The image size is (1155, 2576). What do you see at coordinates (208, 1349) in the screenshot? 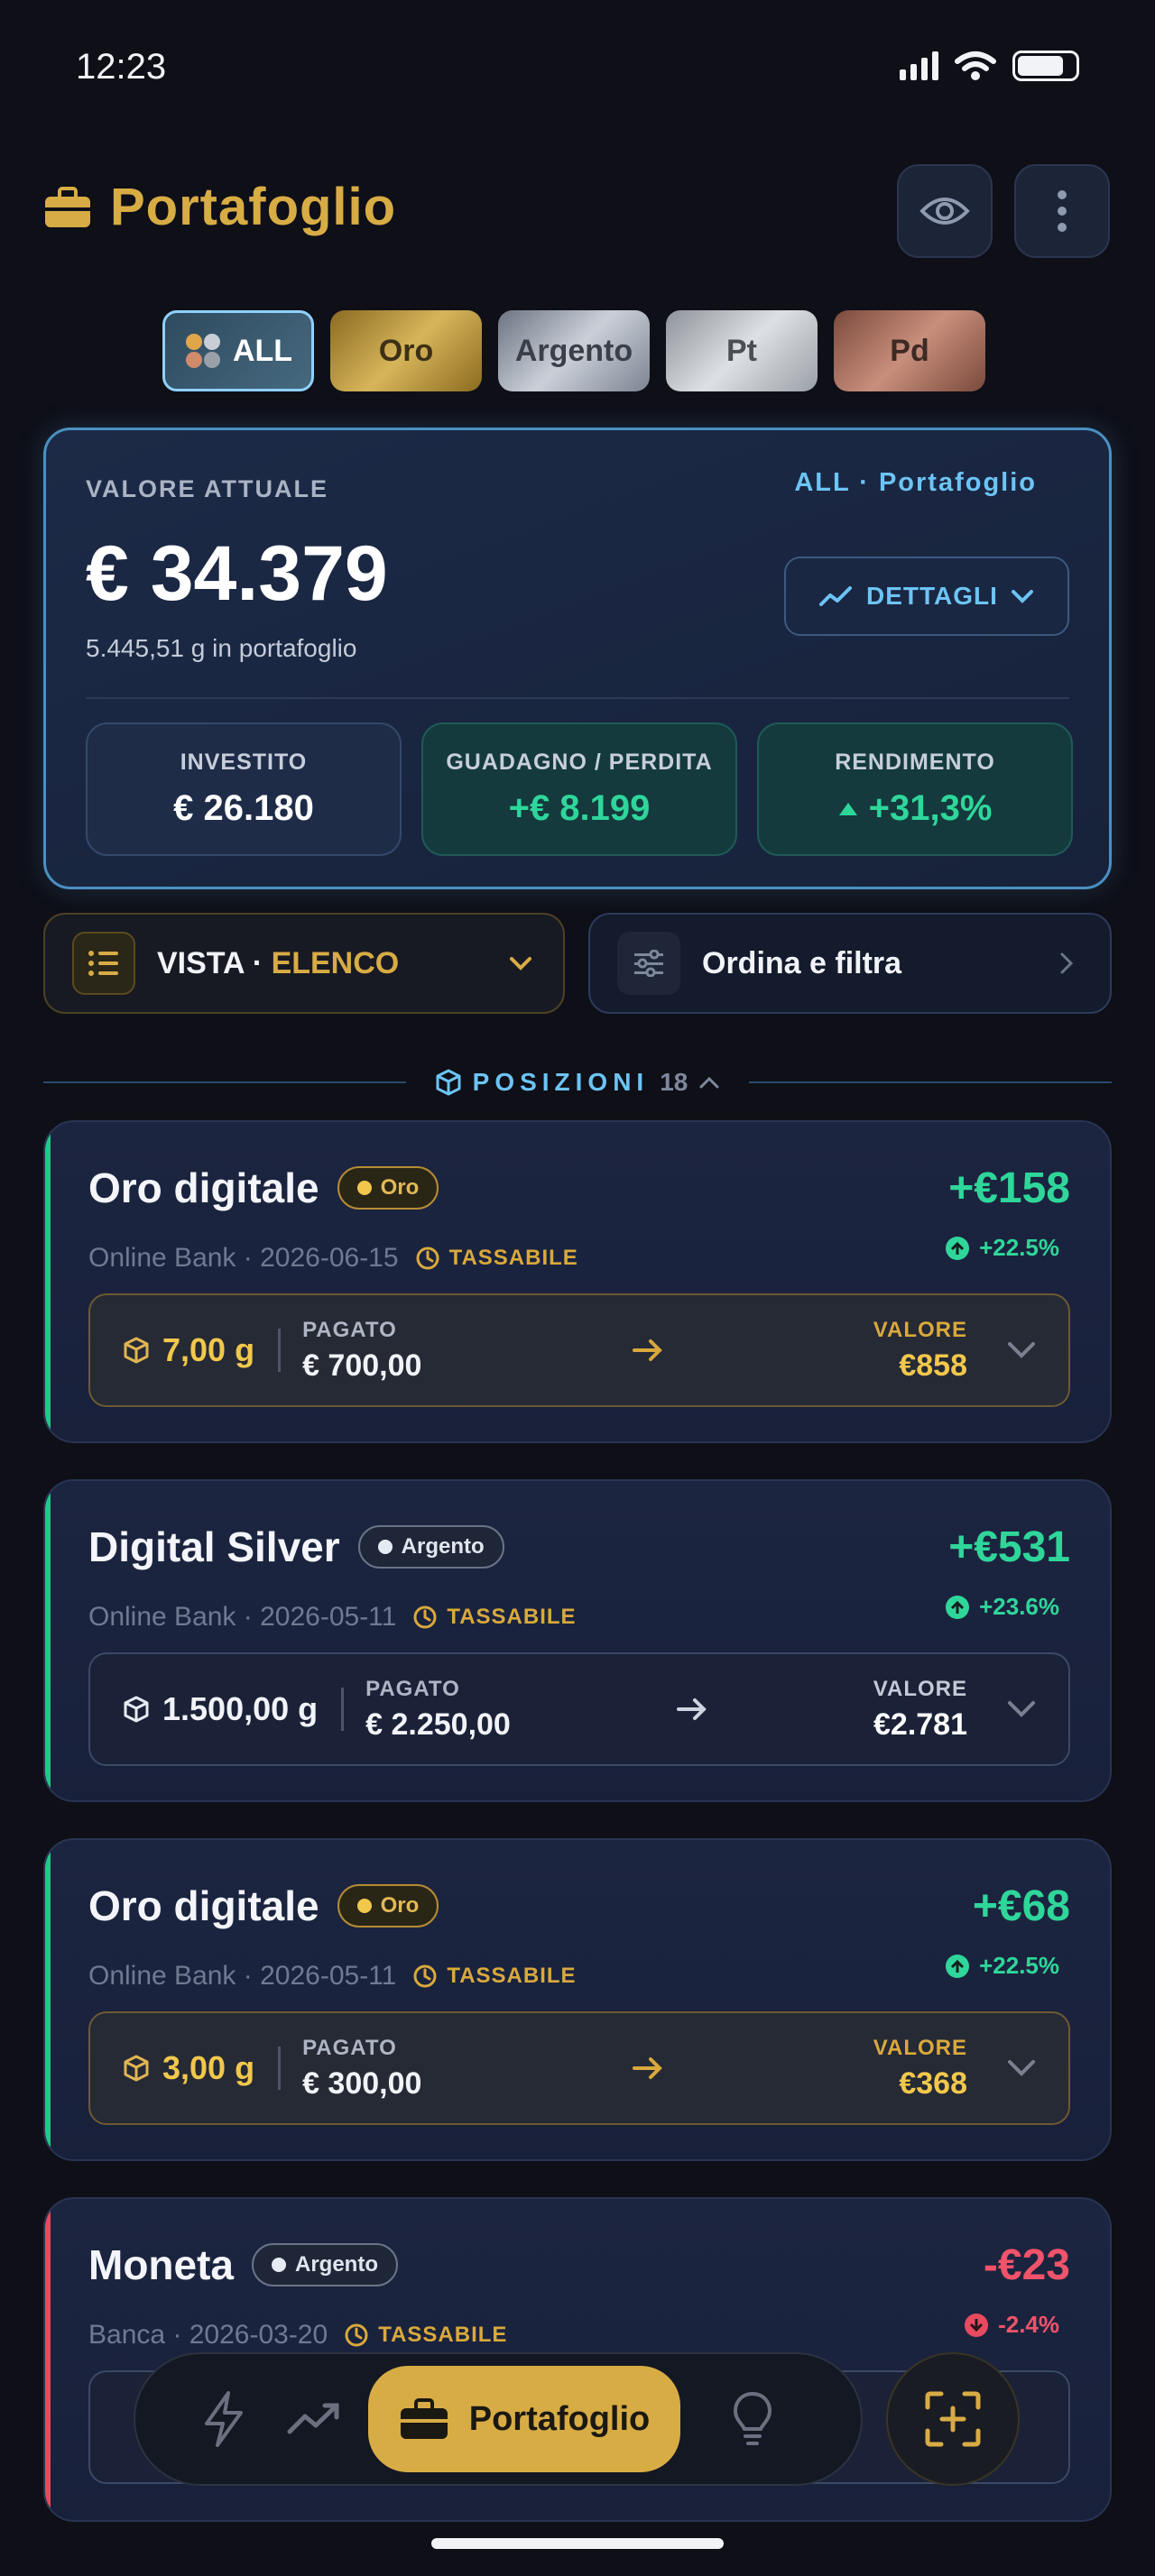
I see `position-grams: 7,00 g` at bounding box center [208, 1349].